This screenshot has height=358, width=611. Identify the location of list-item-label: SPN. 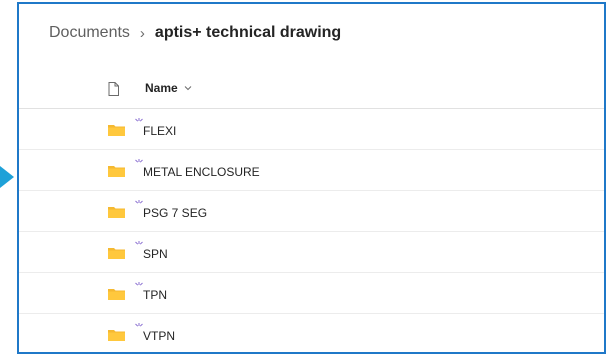
(155, 254).